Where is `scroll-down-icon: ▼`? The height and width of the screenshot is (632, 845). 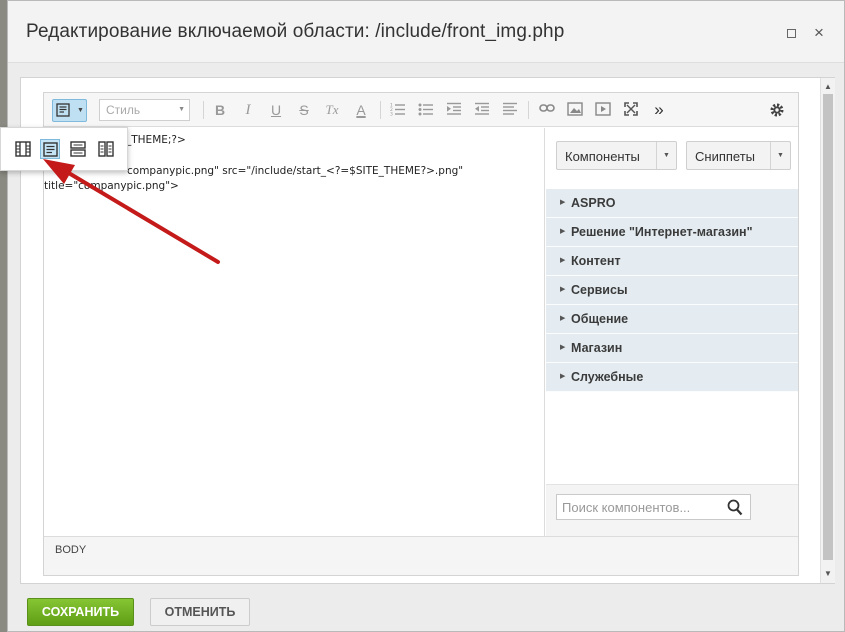 scroll-down-icon: ▼ is located at coordinates (828, 574).